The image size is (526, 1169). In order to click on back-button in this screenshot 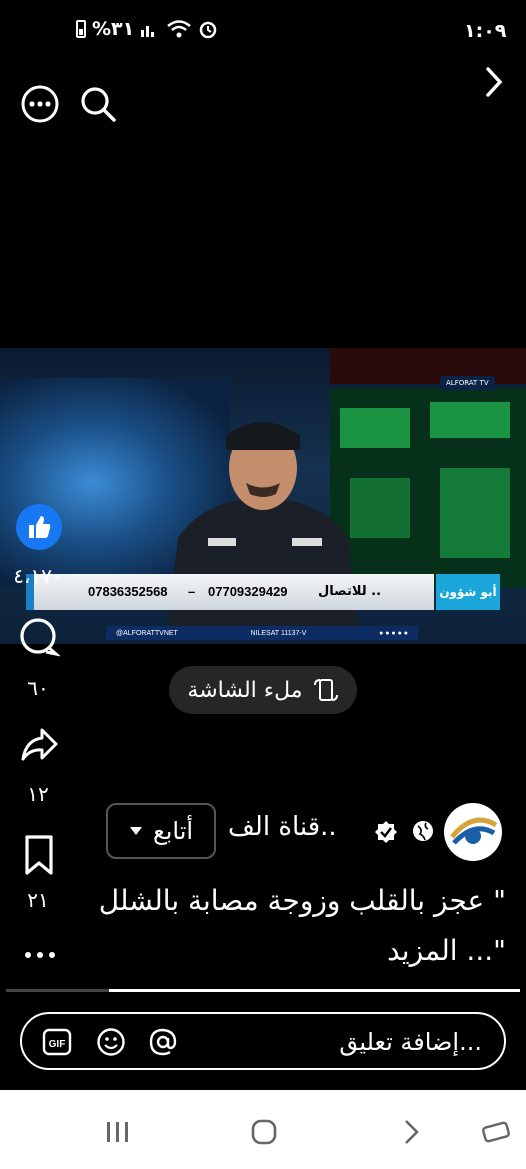, I will do `click(412, 1134)`.